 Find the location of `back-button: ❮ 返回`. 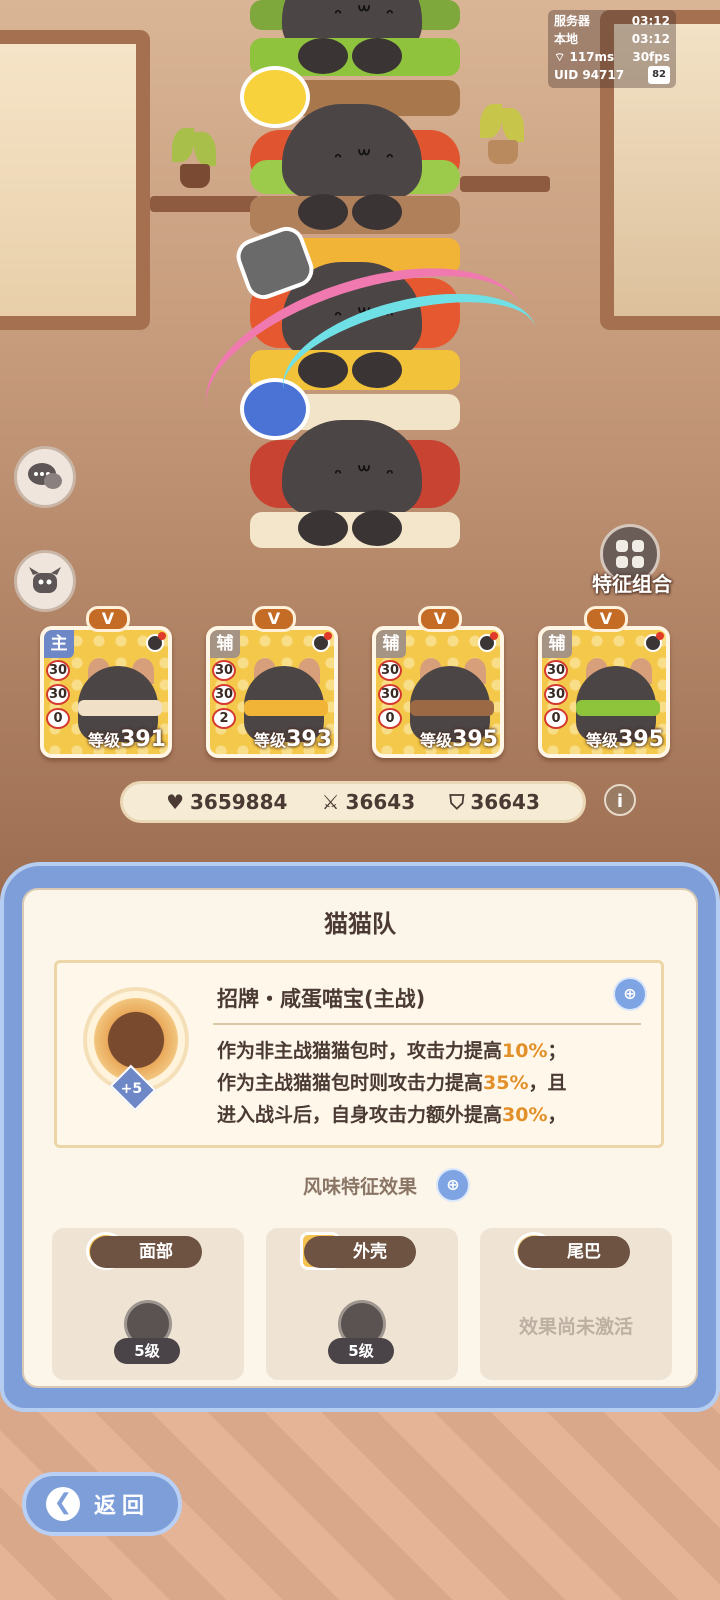

back-button: ❮ 返回 is located at coordinates (102, 1504).